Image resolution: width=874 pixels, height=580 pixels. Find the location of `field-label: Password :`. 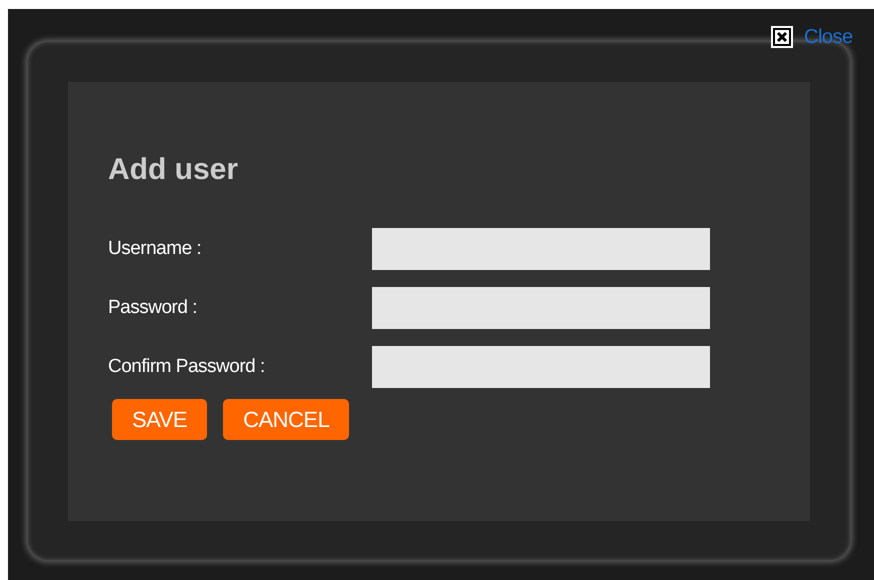

field-label: Password : is located at coordinates (153, 308).